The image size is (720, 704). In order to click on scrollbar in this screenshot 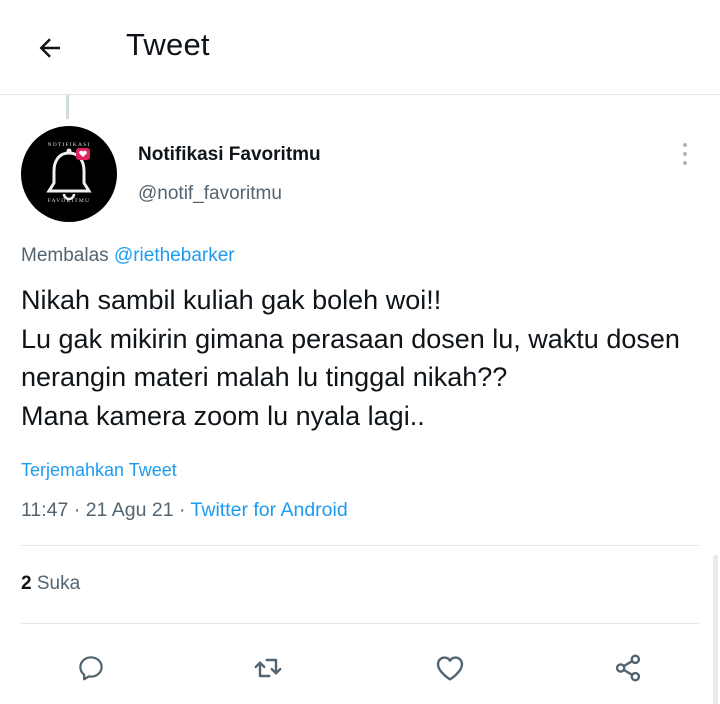, I will do `click(715, 629)`.